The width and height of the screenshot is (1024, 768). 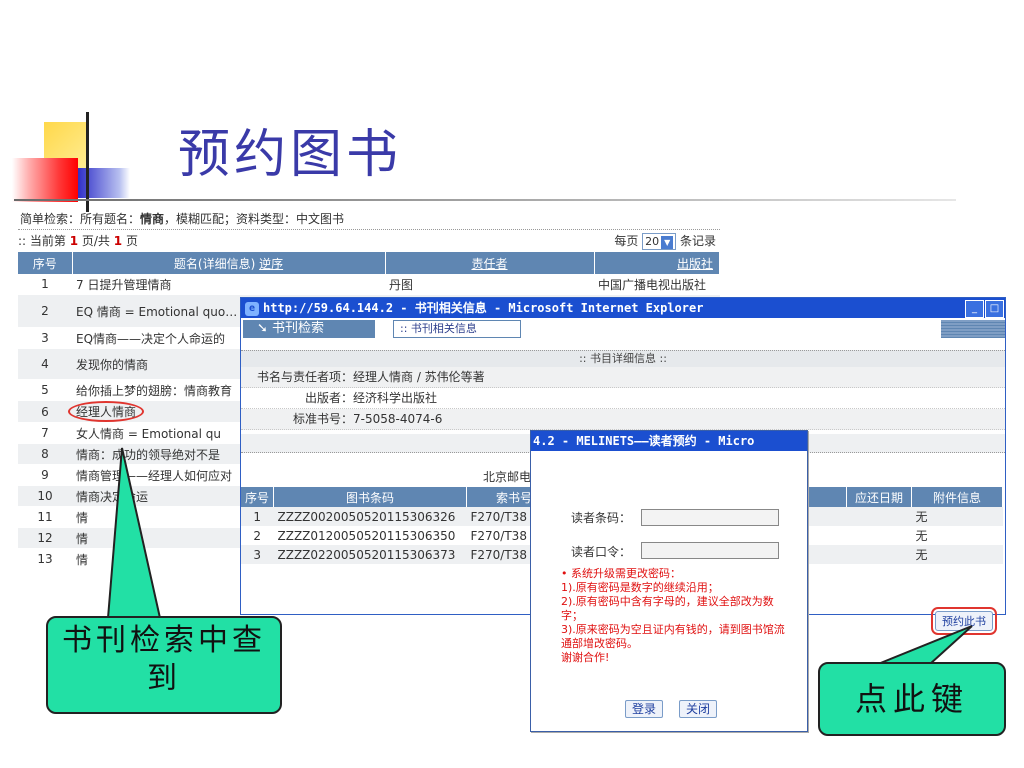 What do you see at coordinates (925, 645) in the screenshot?
I see `right-callout-pointer` at bounding box center [925, 645].